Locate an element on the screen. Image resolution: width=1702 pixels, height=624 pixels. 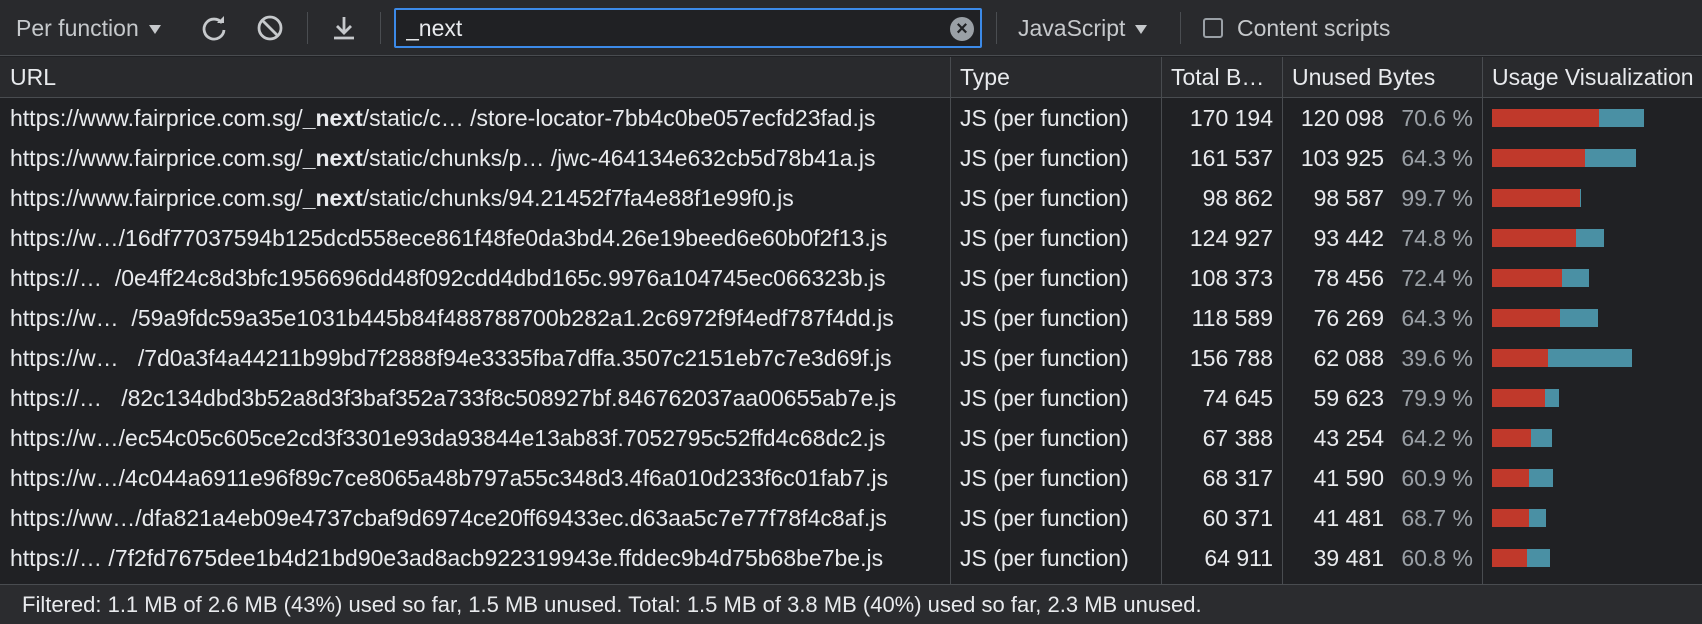
url-prefix: https://www.fairprice.com.sg/ is located at coordinates (156, 197).